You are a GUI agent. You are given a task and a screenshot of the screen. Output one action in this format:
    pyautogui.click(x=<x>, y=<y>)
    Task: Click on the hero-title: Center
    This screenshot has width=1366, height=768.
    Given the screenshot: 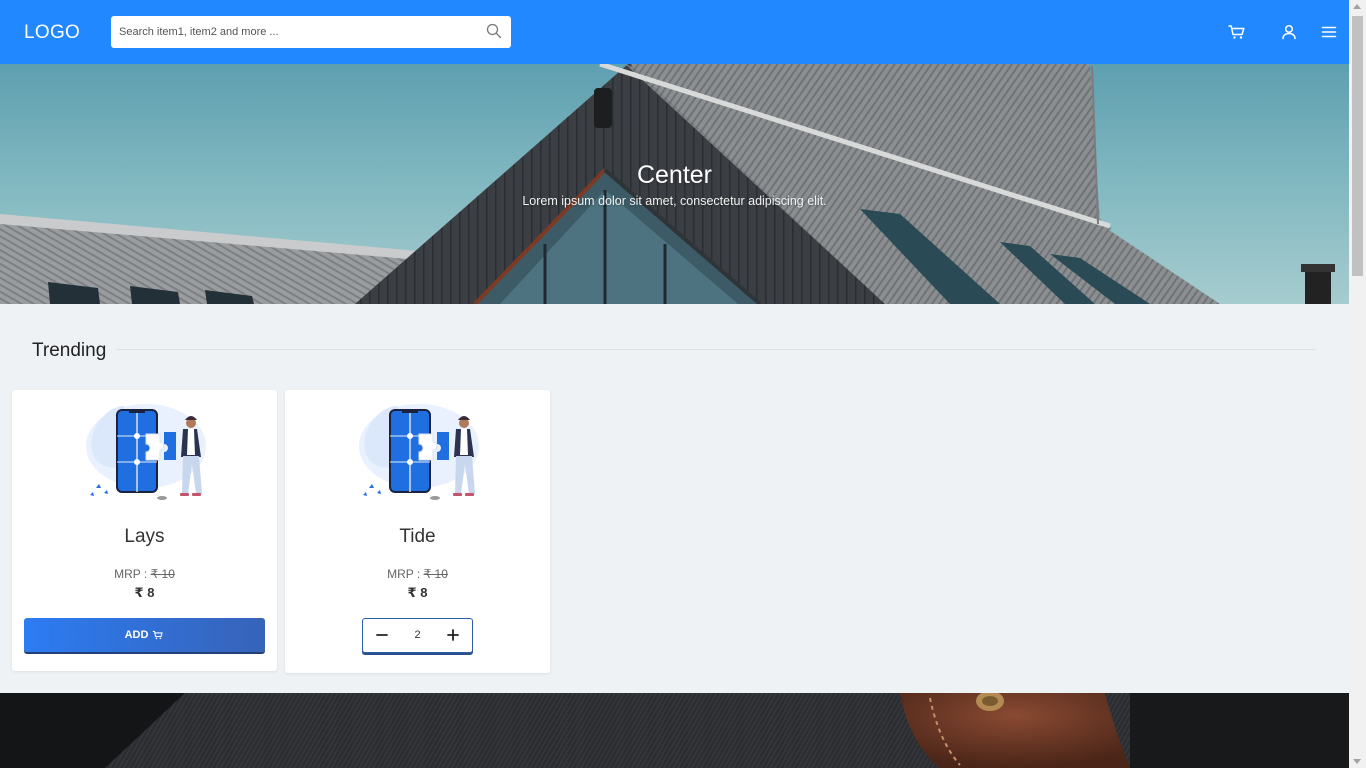 What is the action you would take?
    pyautogui.click(x=674, y=175)
    